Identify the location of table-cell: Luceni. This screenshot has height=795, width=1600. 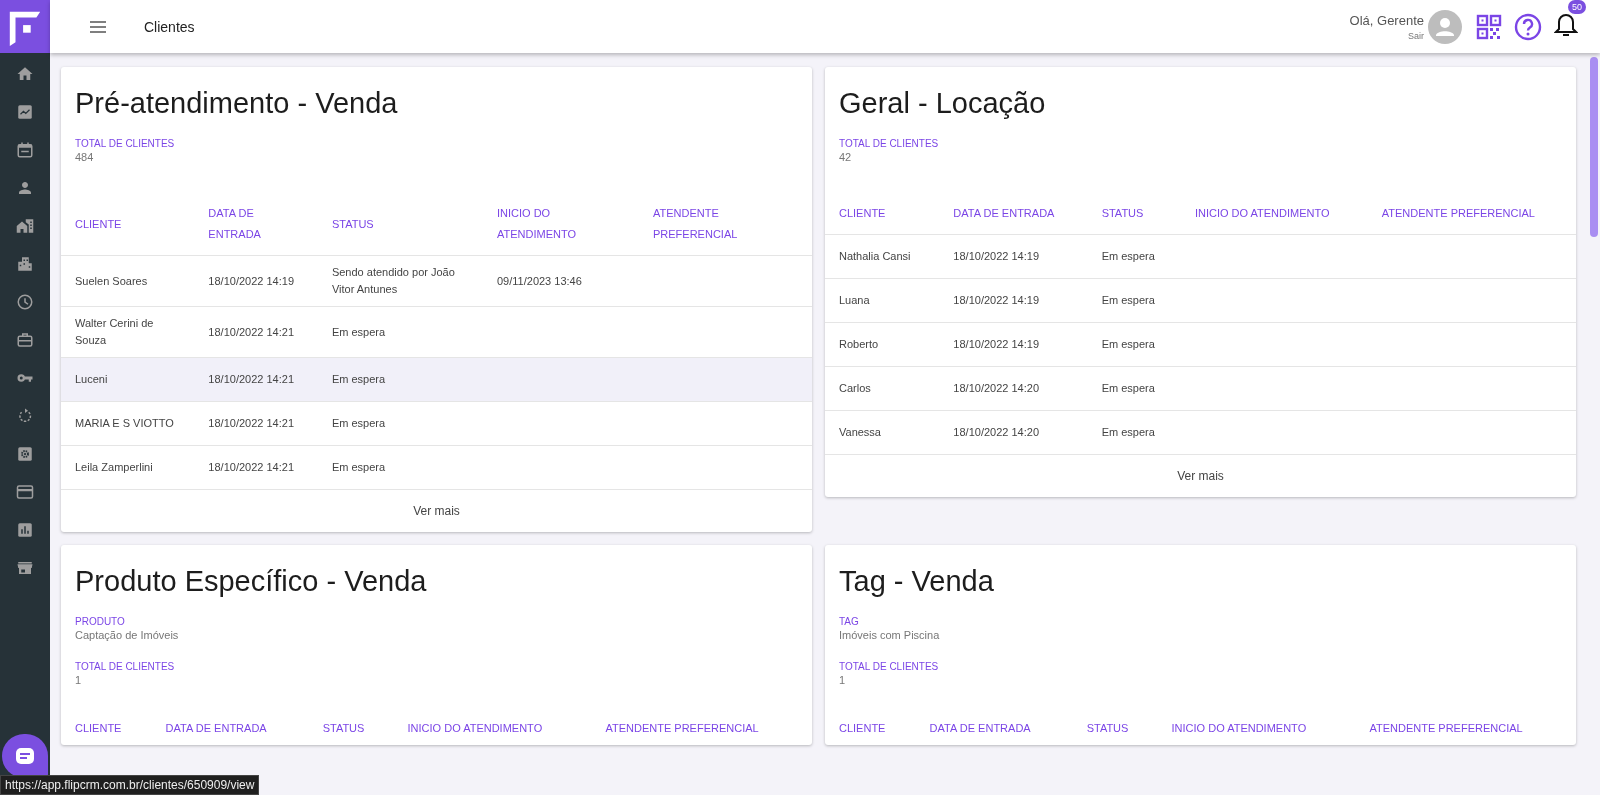
(91, 379).